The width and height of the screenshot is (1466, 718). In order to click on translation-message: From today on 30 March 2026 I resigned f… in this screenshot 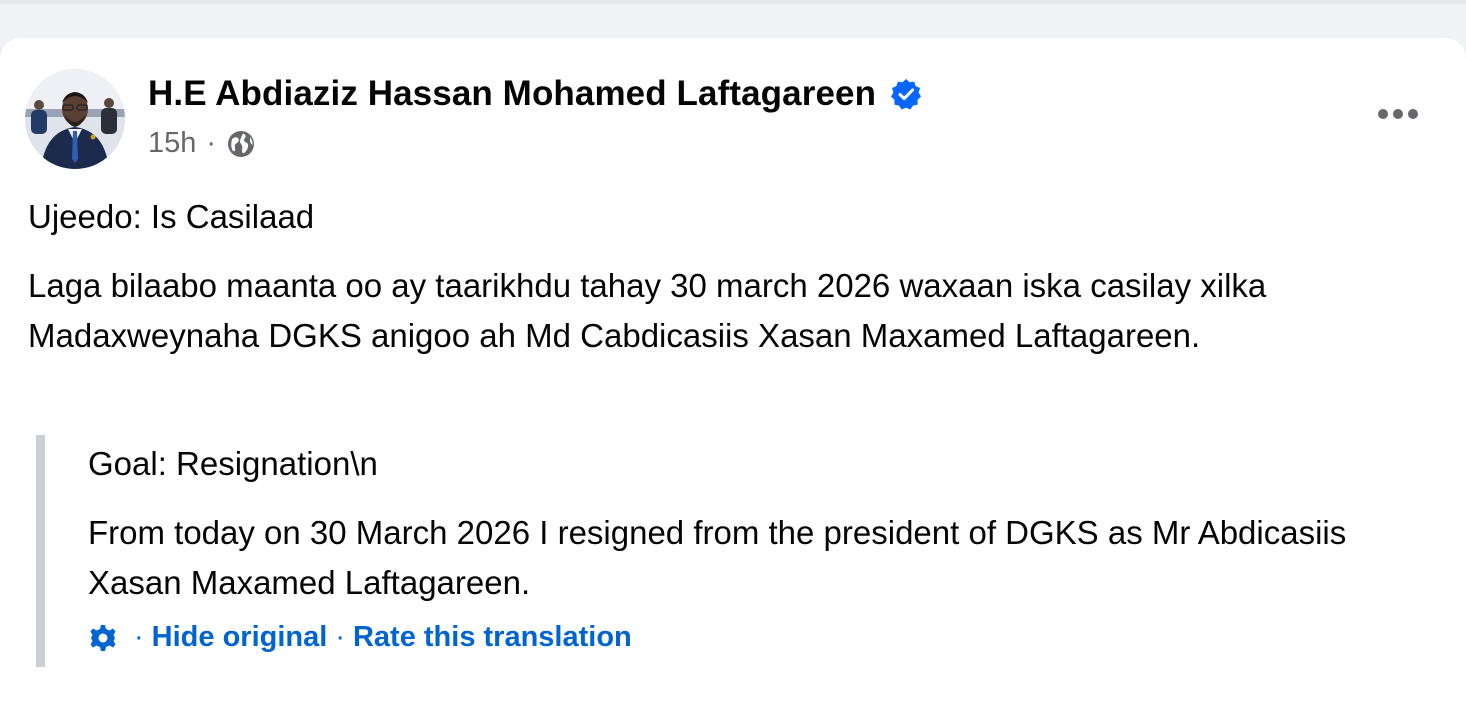, I will do `click(717, 557)`.